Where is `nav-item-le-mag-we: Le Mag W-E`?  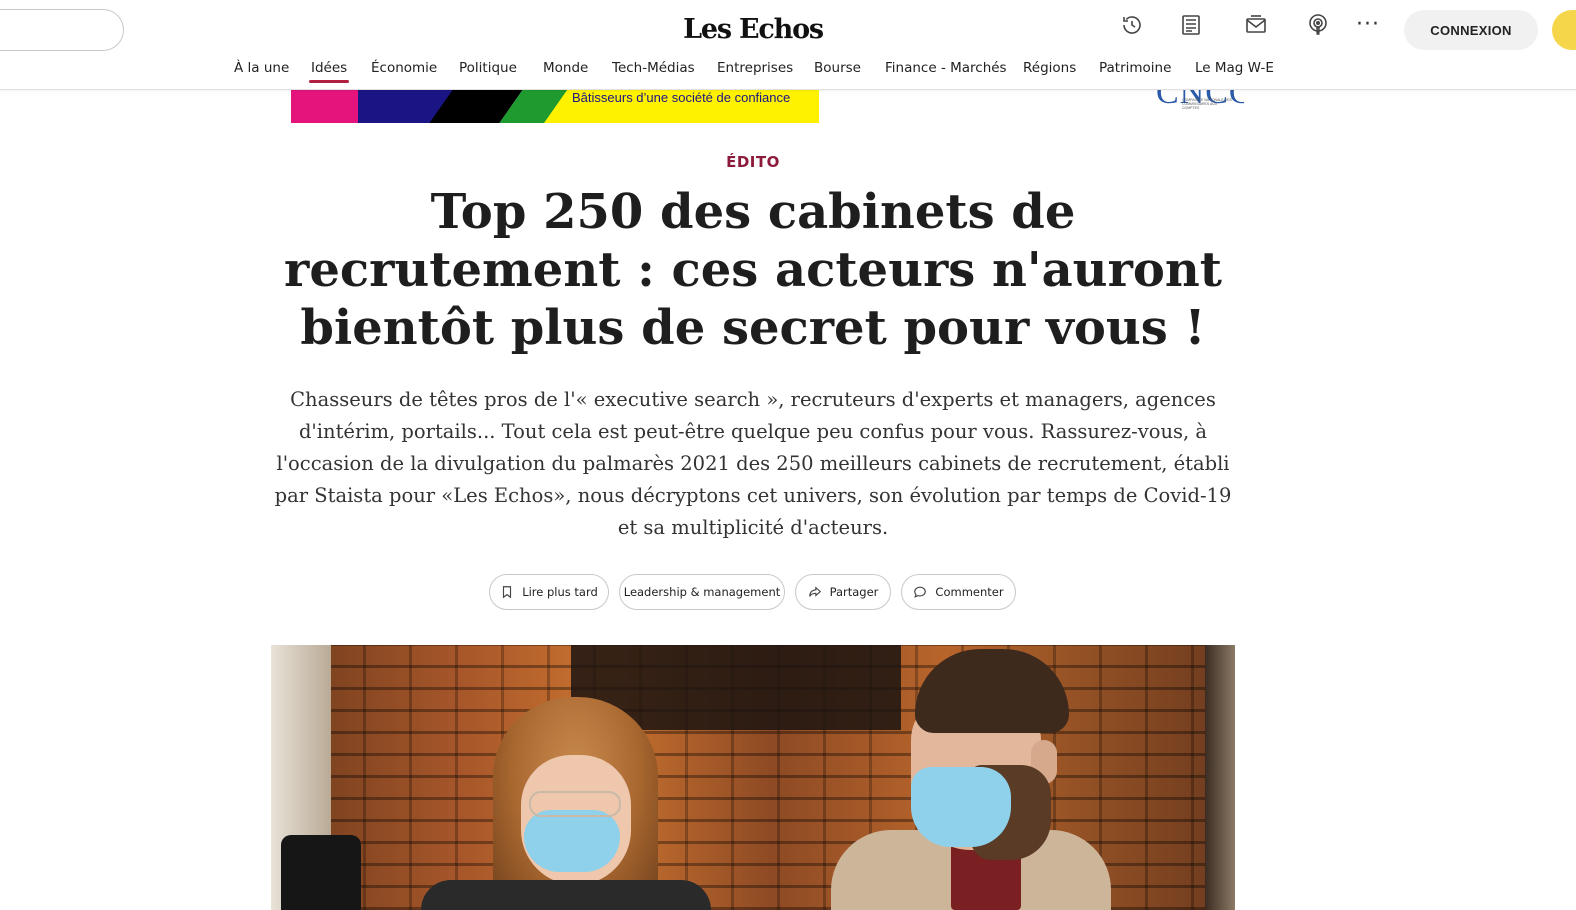
nav-item-le-mag-we: Le Mag W-E is located at coordinates (1234, 68).